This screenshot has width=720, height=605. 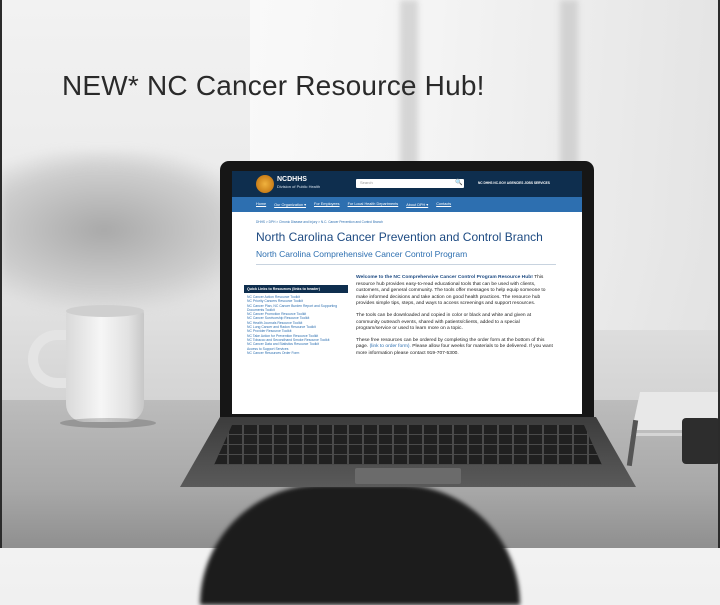 What do you see at coordinates (406, 264) in the screenshot?
I see `divider` at bounding box center [406, 264].